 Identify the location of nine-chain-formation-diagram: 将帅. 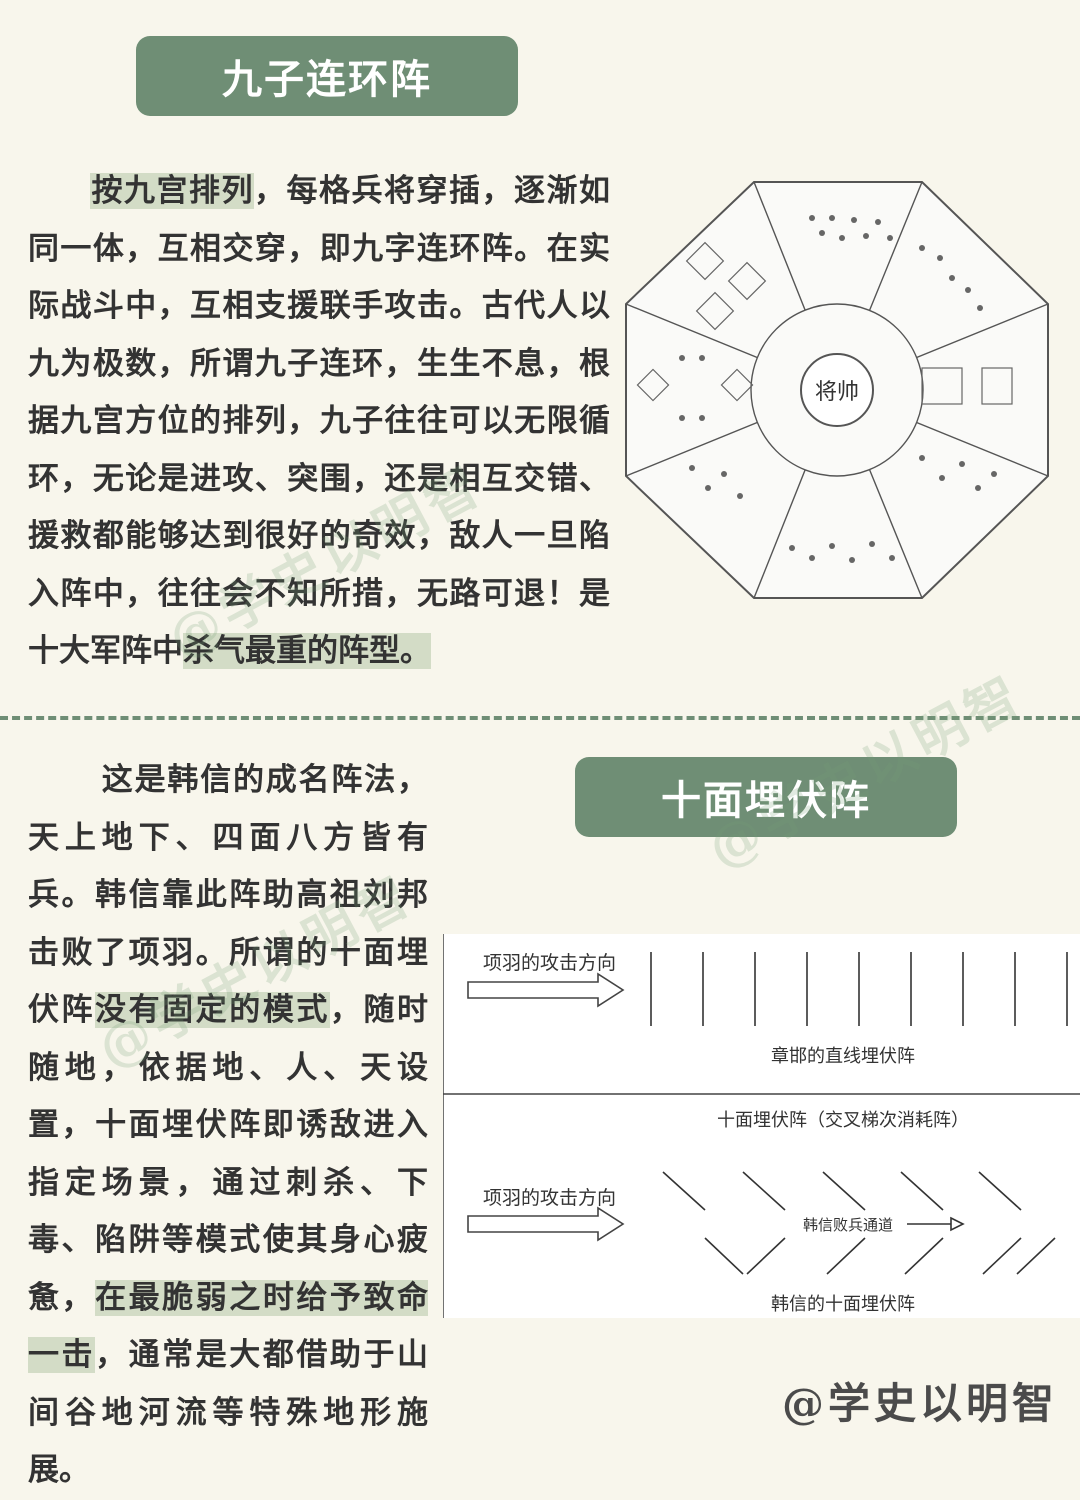
(837, 390).